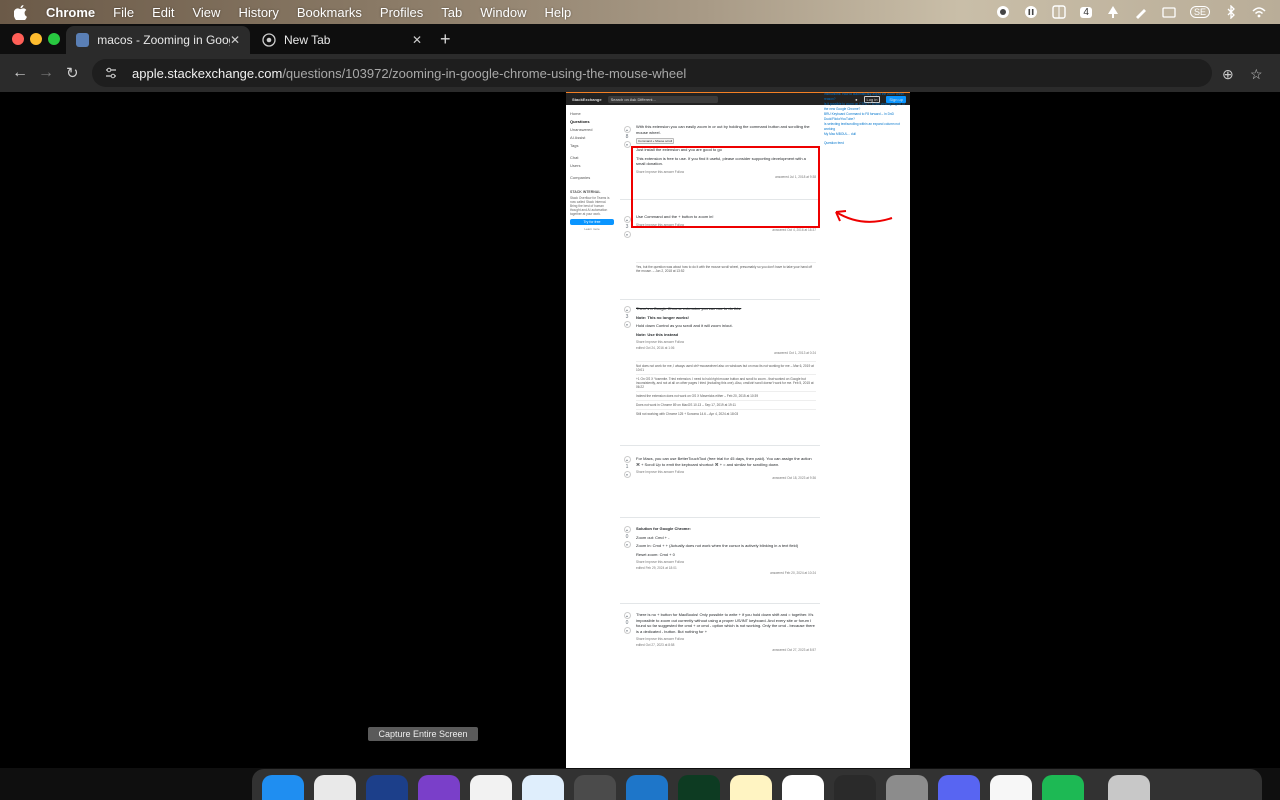 This screenshot has height=800, width=1280. What do you see at coordinates (592, 122) in the screenshot?
I see `se-nav-questions: Questions` at bounding box center [592, 122].